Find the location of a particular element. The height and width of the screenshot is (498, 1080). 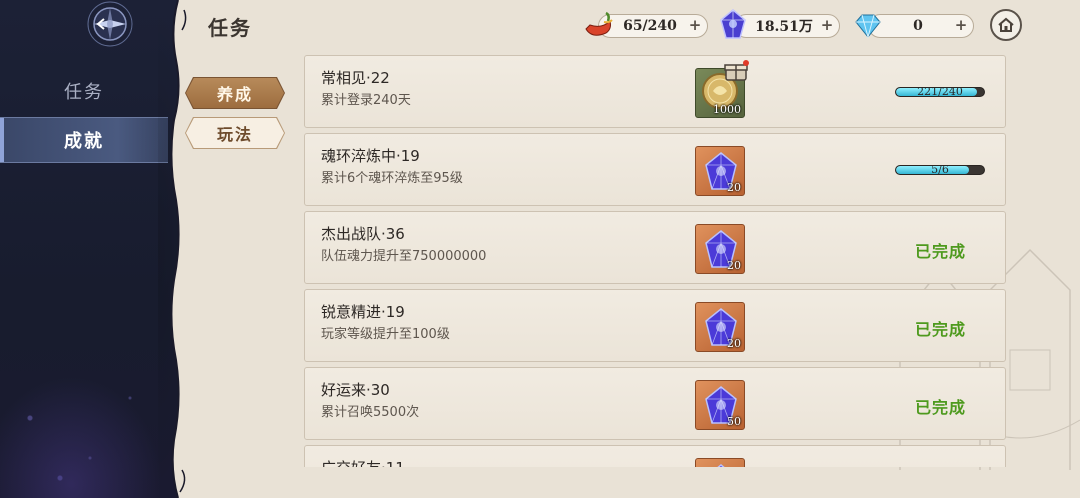

achievement-name: 好运来·30 is located at coordinates (355, 390).